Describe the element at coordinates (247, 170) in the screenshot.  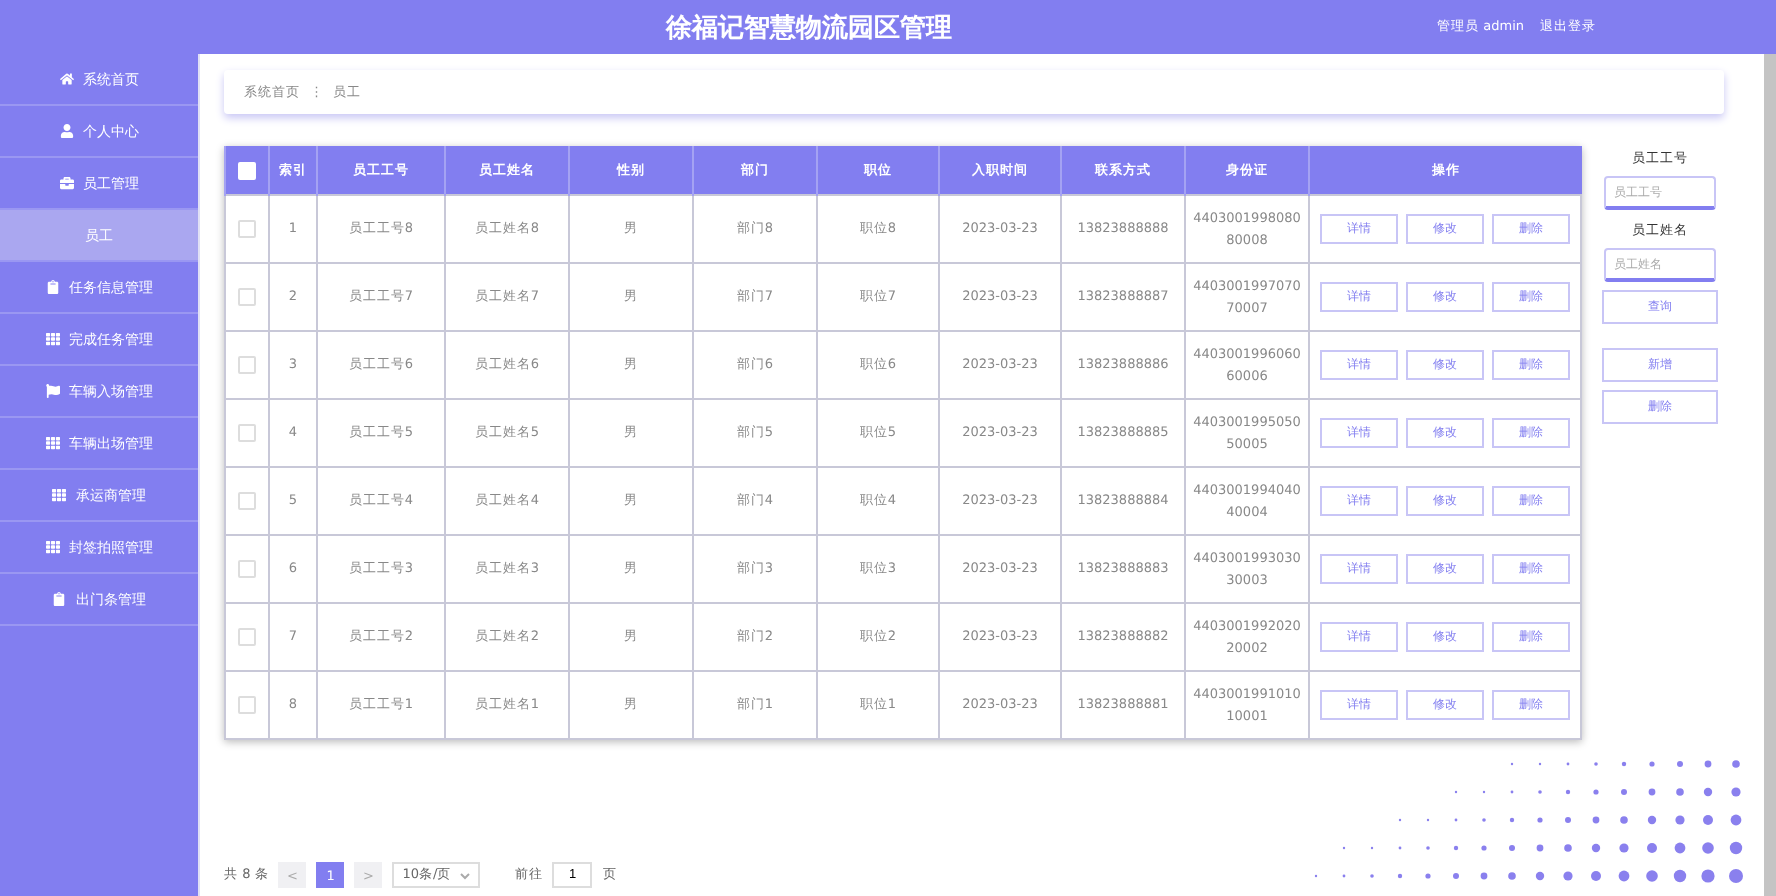
I see `select-all-checkbox` at that location.